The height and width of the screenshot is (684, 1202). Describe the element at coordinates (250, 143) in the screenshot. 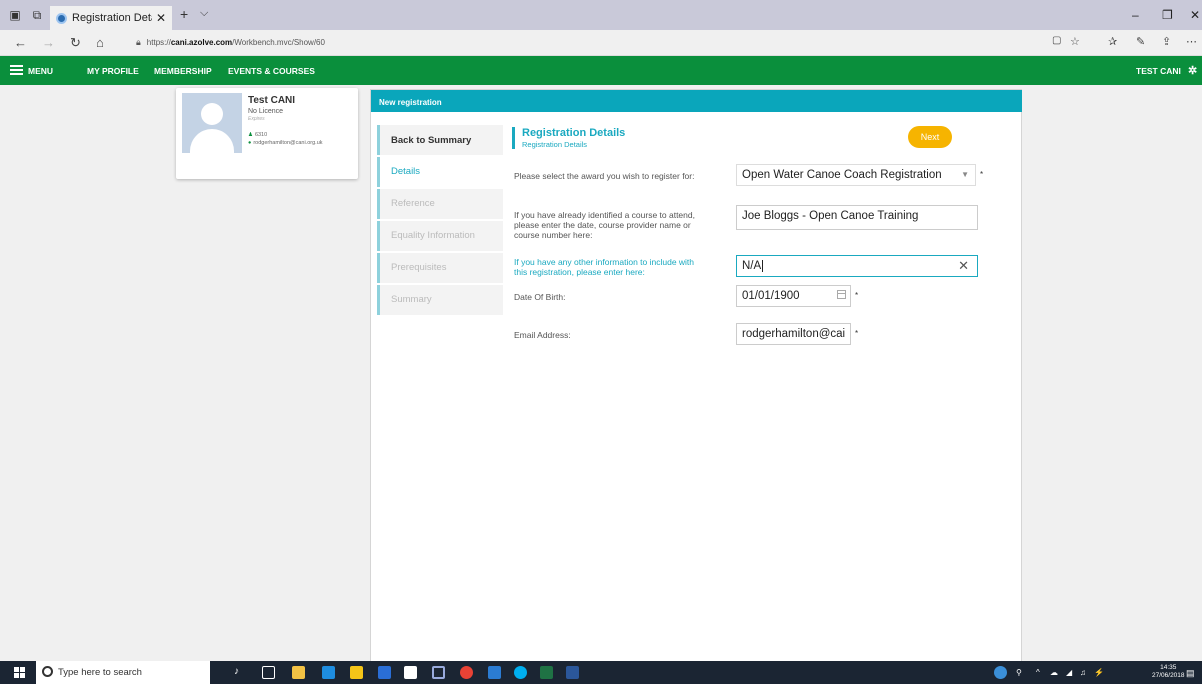

I see `email-icon: ●` at that location.